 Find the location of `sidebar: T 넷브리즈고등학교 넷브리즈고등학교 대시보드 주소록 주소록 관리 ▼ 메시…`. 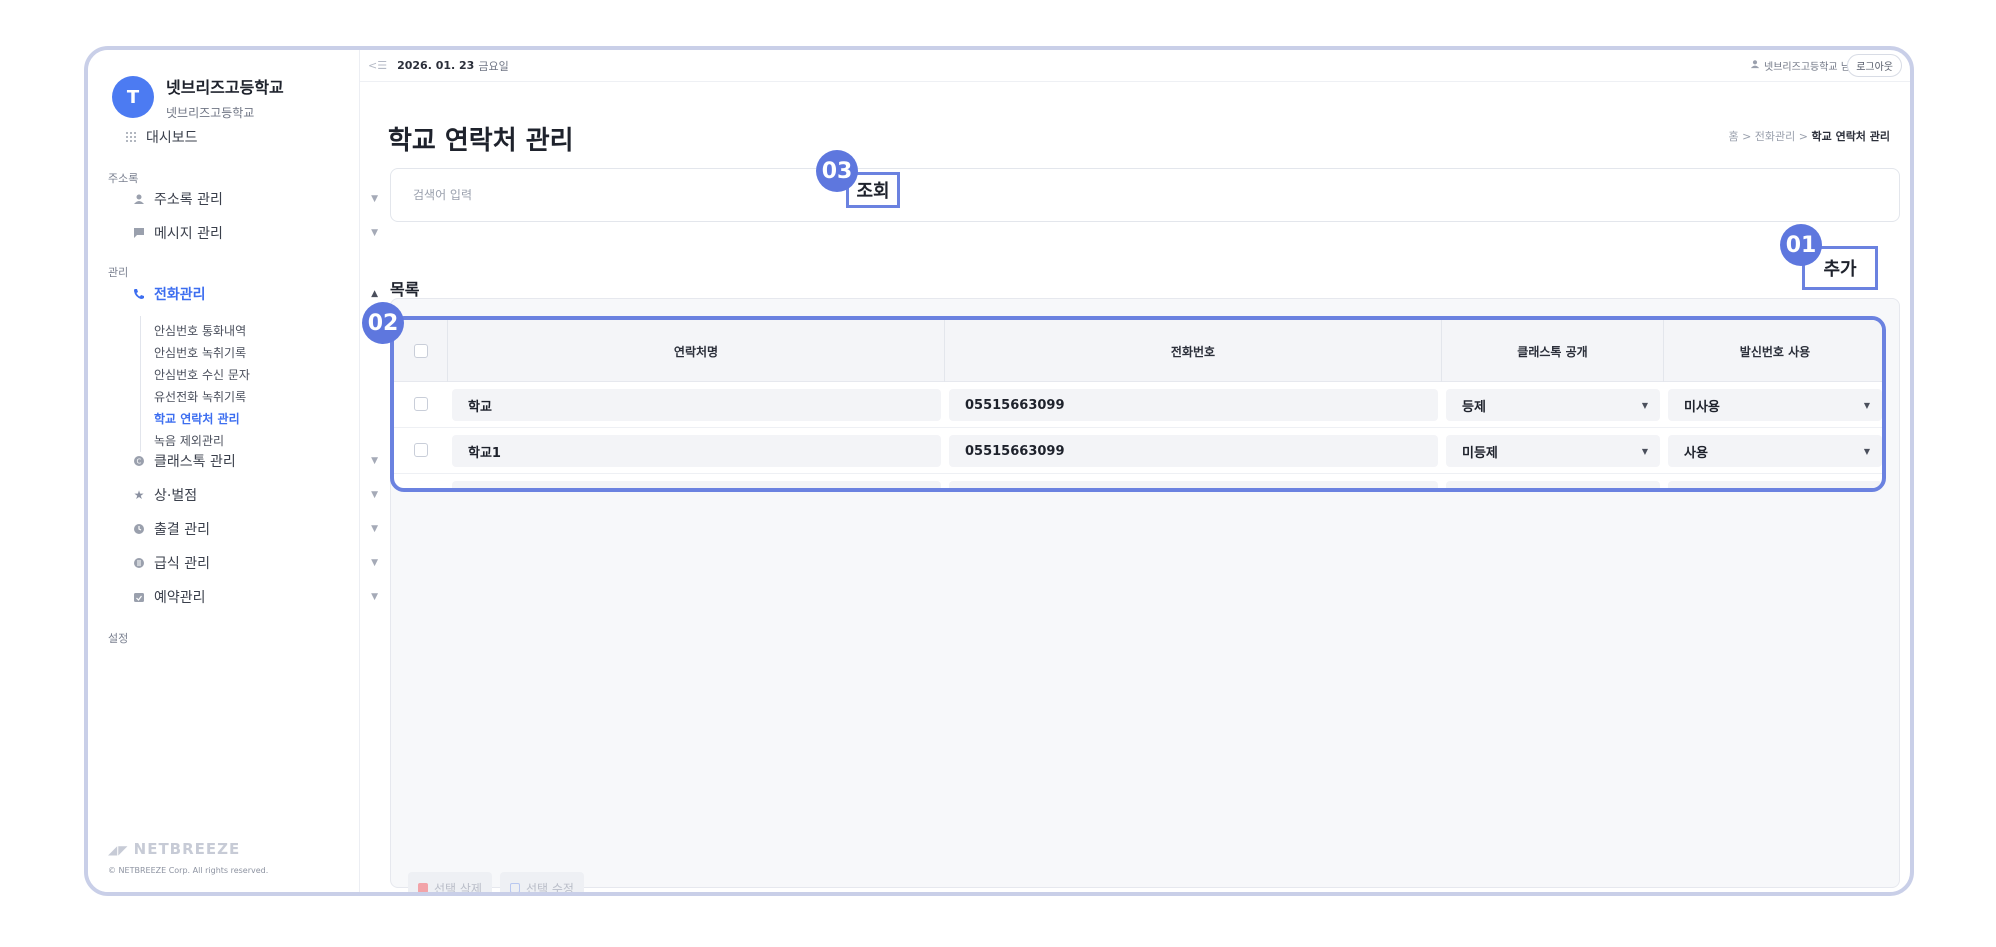

sidebar: T 넷브리즈고등학교 넷브리즈고등학교 대시보드 주소록 주소록 관리 ▼ 메시… is located at coordinates (233, 471).